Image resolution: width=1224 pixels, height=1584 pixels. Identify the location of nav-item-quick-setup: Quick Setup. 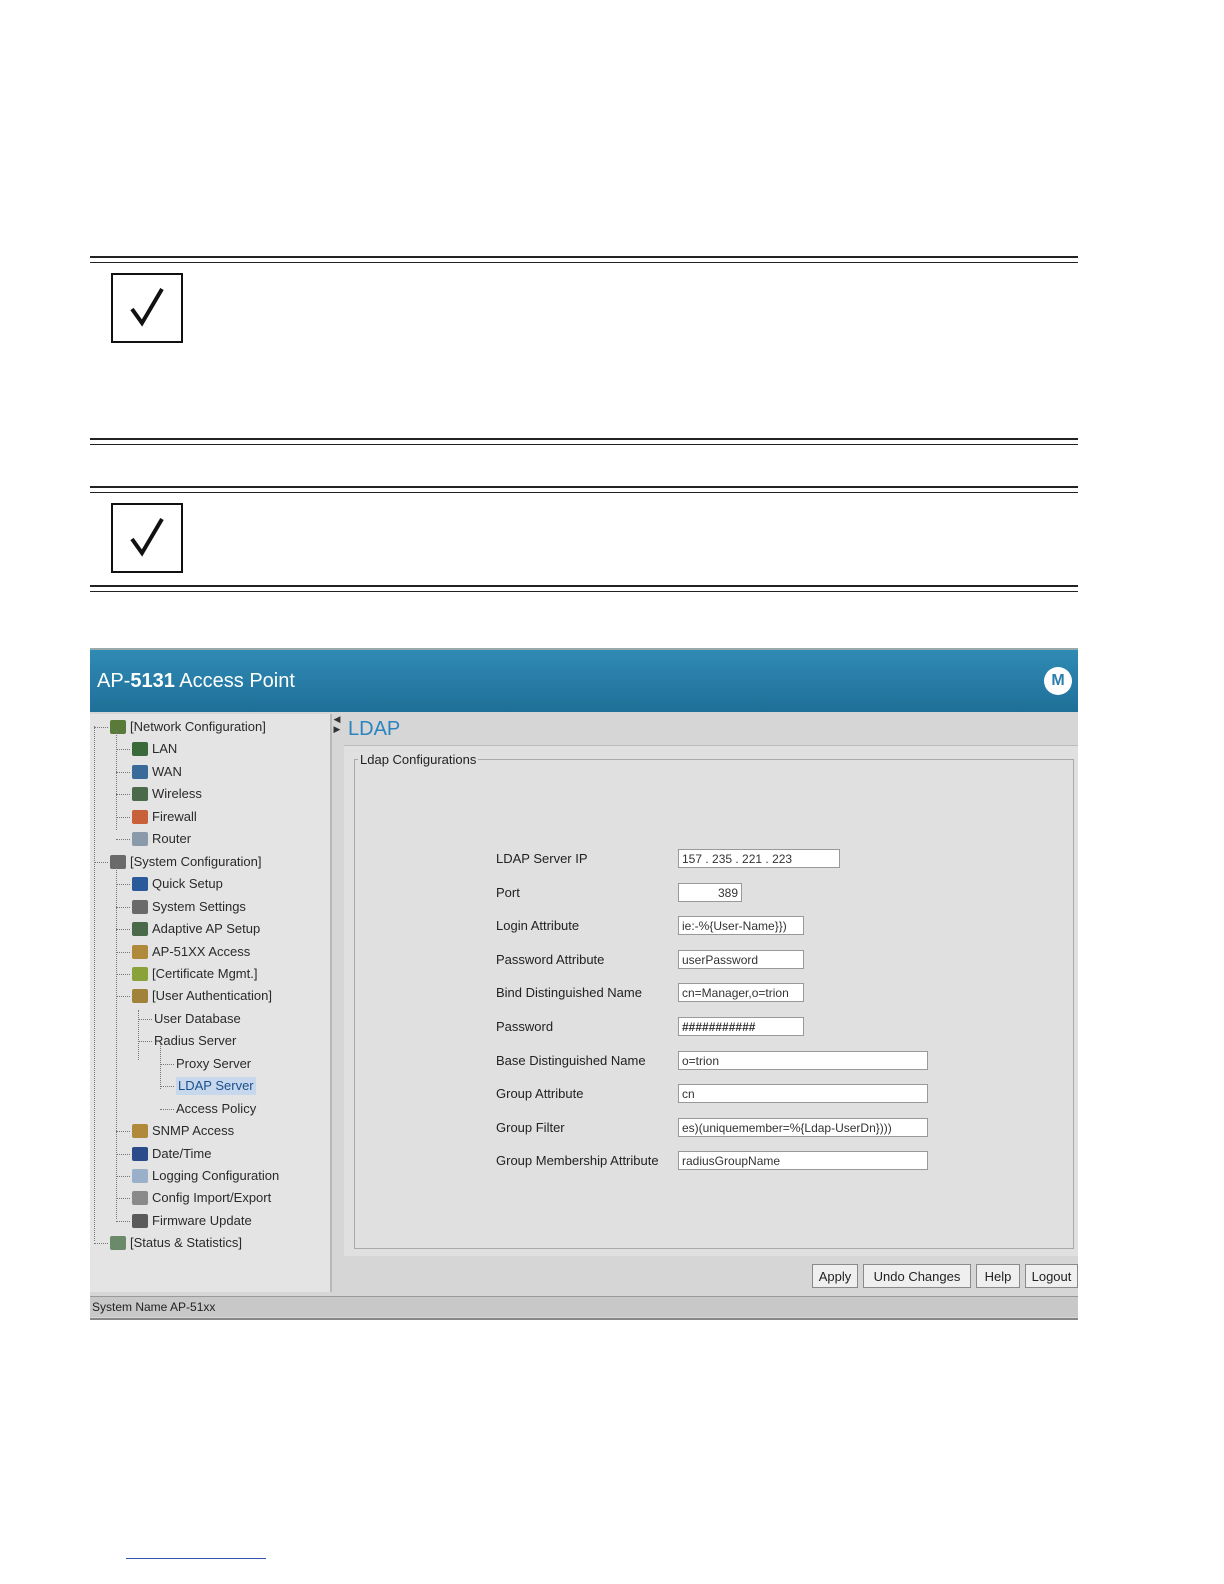
(177, 884).